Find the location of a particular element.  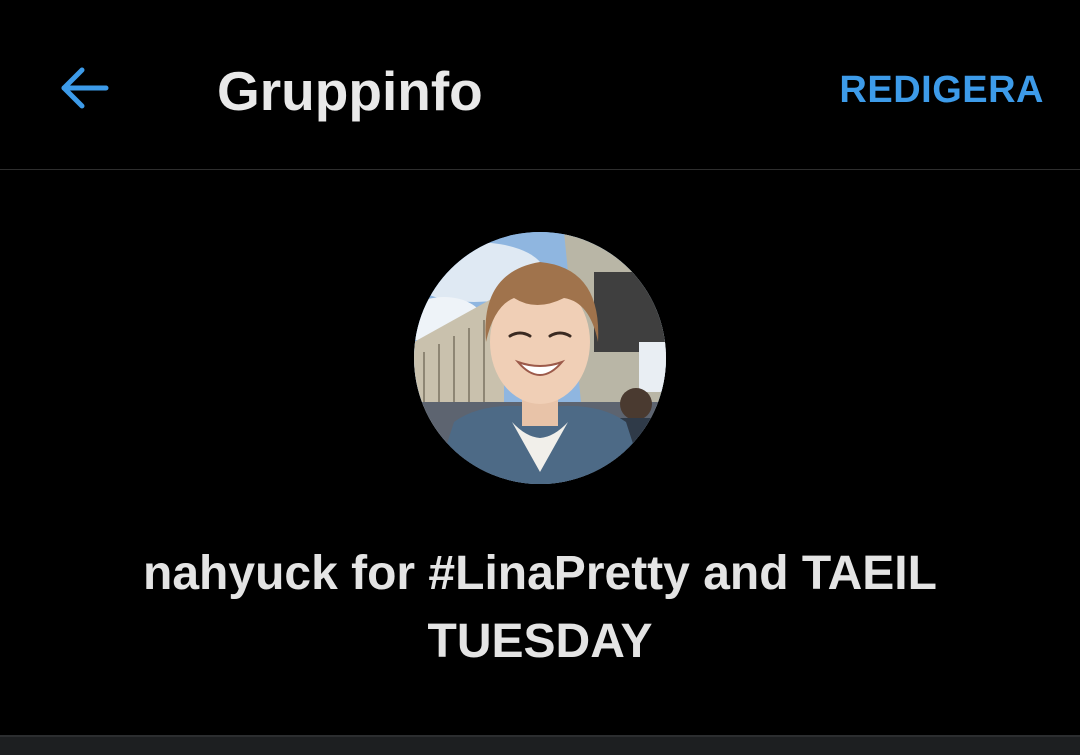

arrow-left-icon is located at coordinates (85, 88).